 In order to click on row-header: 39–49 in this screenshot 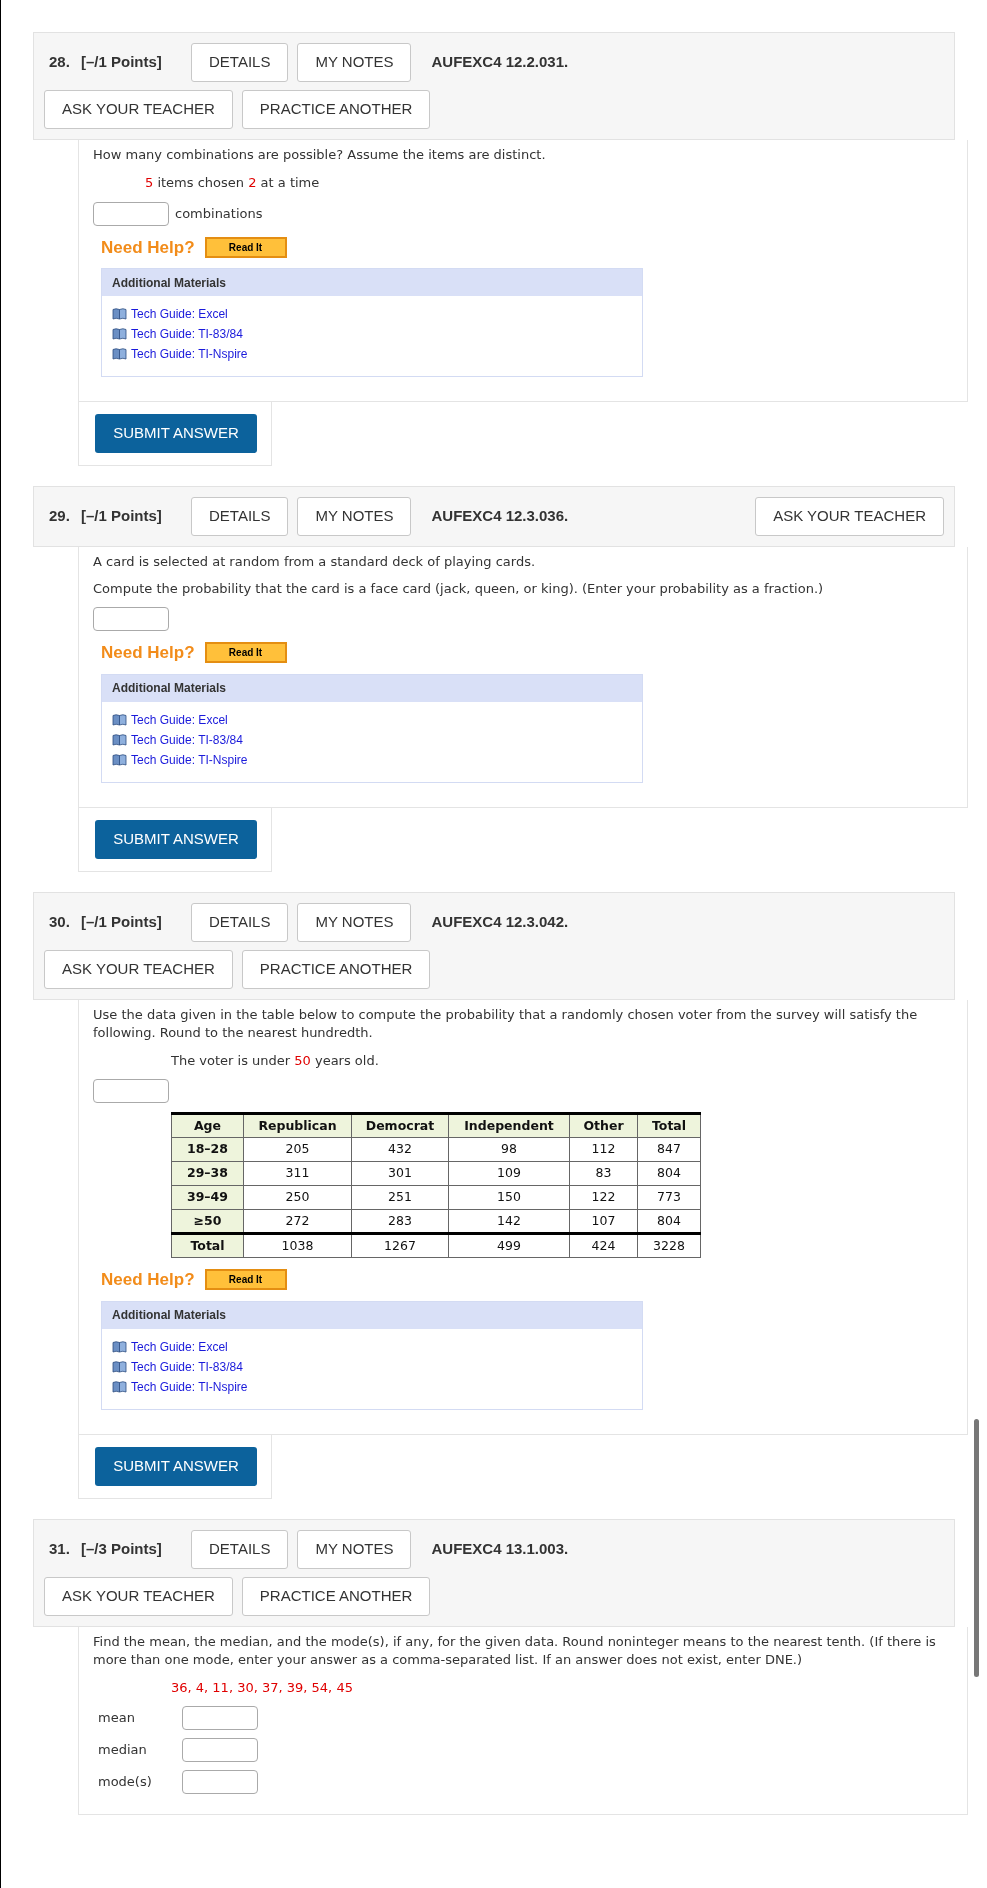, I will do `click(207, 1197)`.